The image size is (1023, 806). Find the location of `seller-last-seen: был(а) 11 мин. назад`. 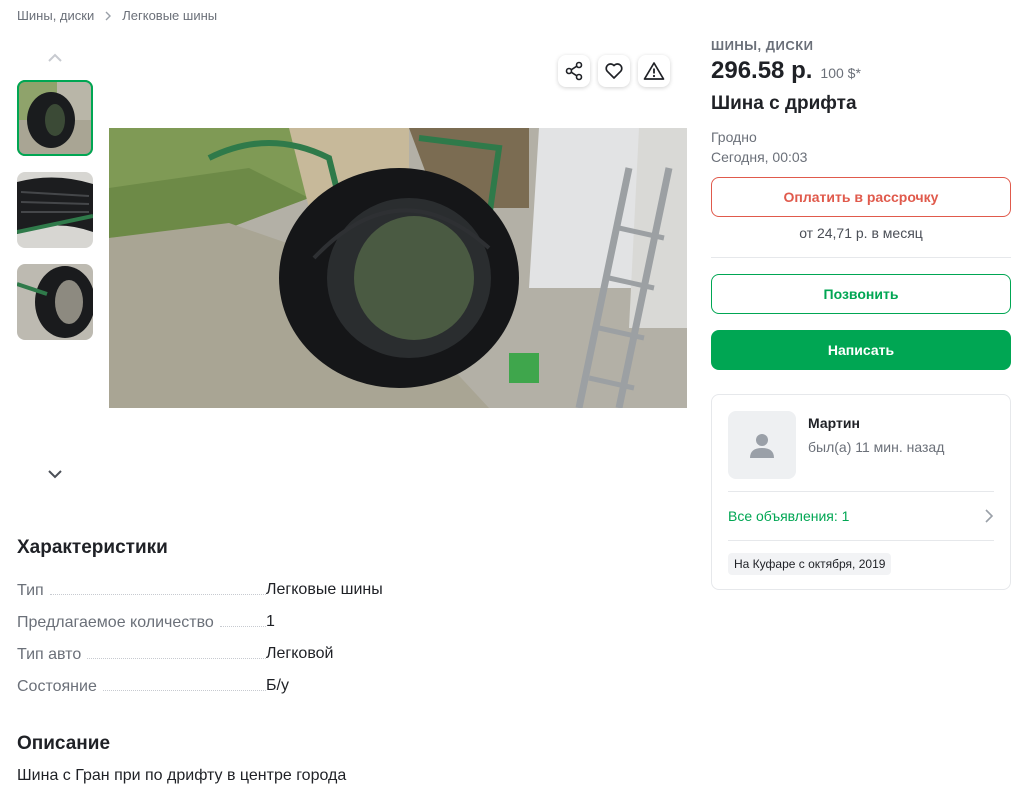

seller-last-seen: был(а) 11 мин. назад is located at coordinates (876, 447).